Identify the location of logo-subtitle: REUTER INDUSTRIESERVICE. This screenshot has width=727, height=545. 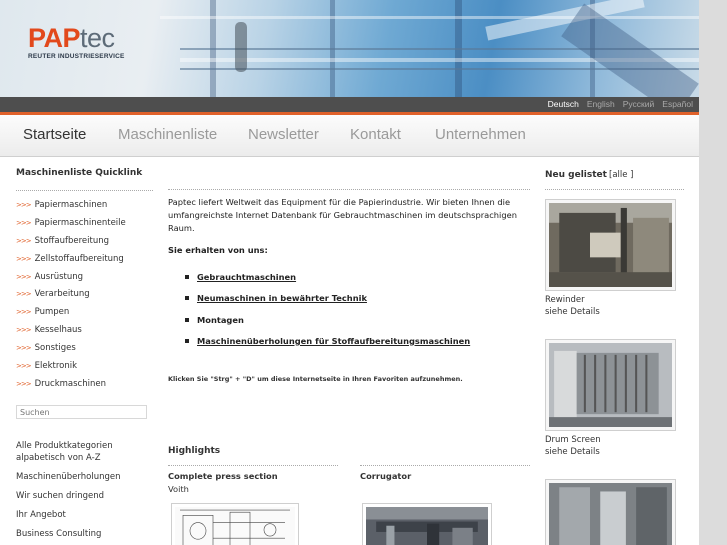
(76, 56).